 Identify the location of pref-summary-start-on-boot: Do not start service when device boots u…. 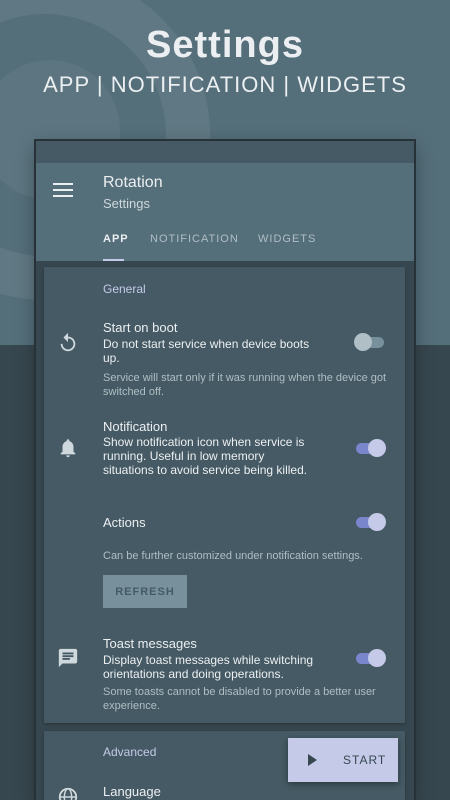
(206, 351).